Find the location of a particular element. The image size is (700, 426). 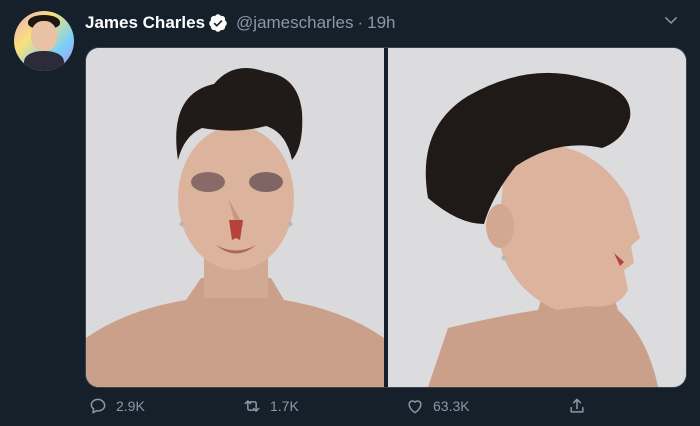

share-icon is located at coordinates (577, 405).